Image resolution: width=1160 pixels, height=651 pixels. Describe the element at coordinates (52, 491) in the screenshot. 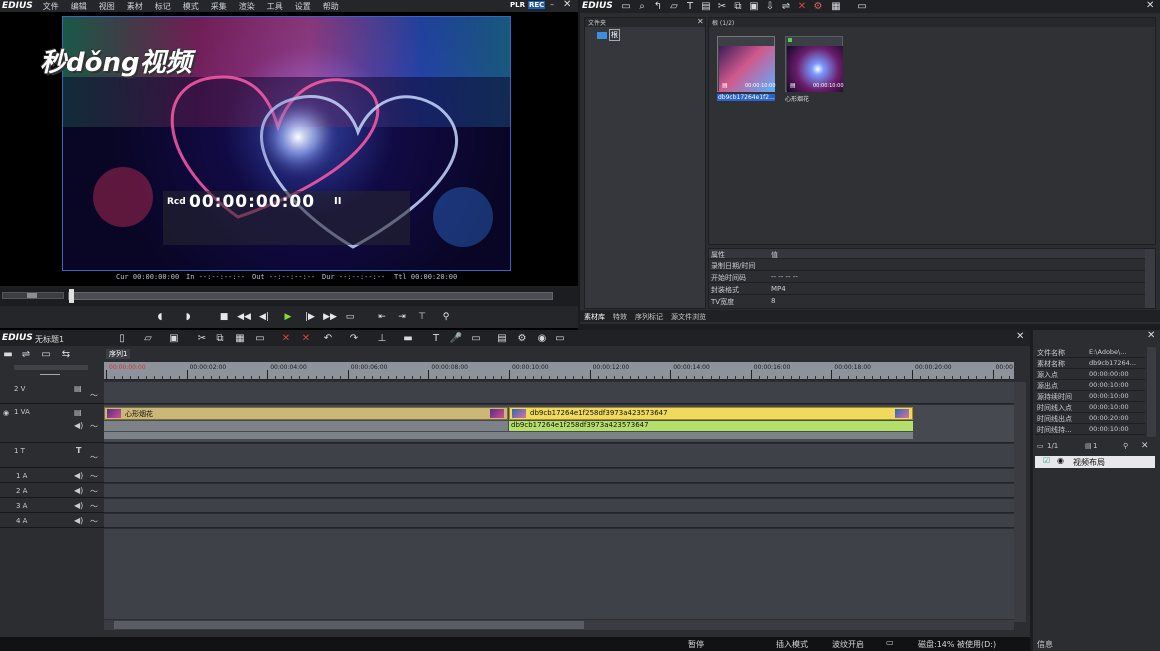

I see `track-head-2a: 2 A ◀) 〜` at that location.